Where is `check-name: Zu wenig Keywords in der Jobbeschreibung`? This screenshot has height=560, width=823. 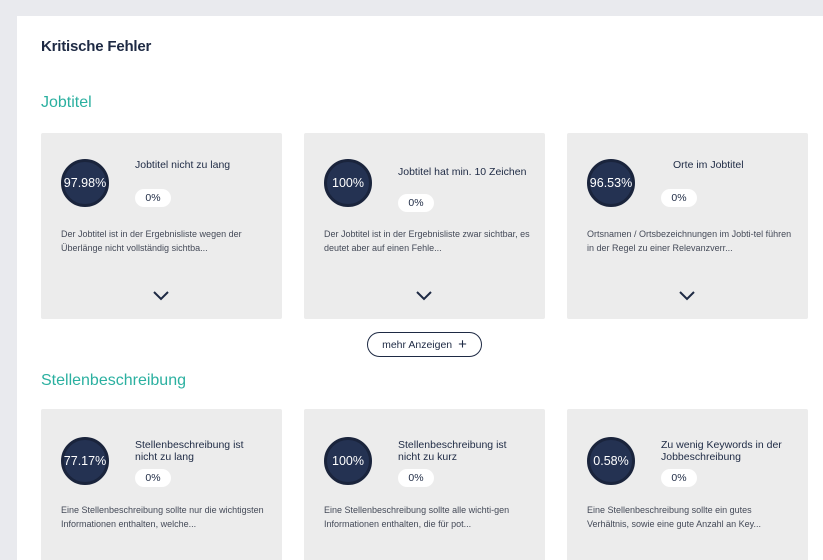
check-name: Zu wenig Keywords in der Jobbeschreibung is located at coordinates (721, 451).